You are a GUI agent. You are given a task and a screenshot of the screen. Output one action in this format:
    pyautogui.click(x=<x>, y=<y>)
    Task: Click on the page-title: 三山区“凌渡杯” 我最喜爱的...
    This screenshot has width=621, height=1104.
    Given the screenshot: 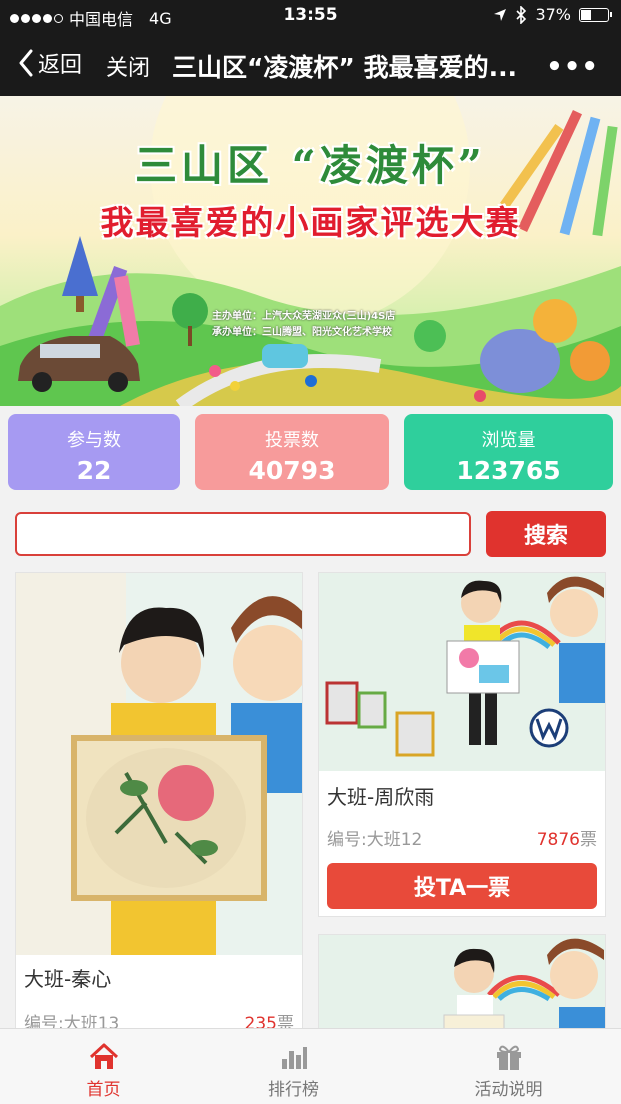 What is the action you would take?
    pyautogui.click(x=345, y=67)
    